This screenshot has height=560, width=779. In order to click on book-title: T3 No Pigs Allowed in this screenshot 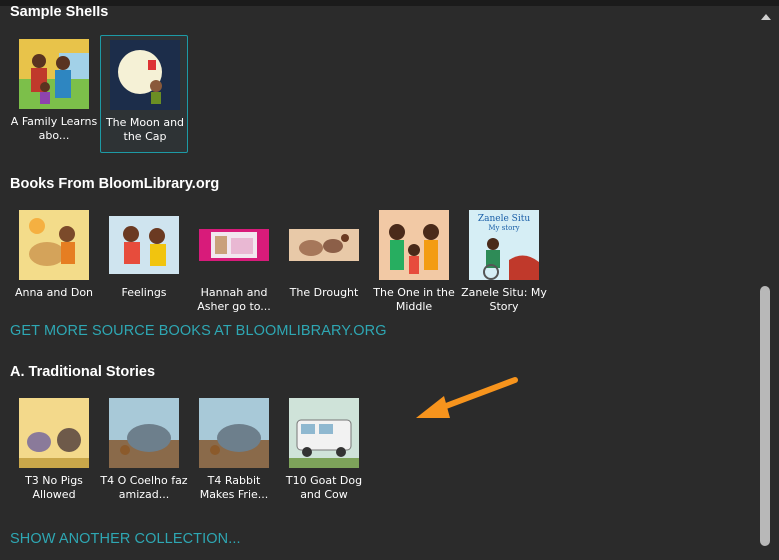, I will do `click(54, 487)`.